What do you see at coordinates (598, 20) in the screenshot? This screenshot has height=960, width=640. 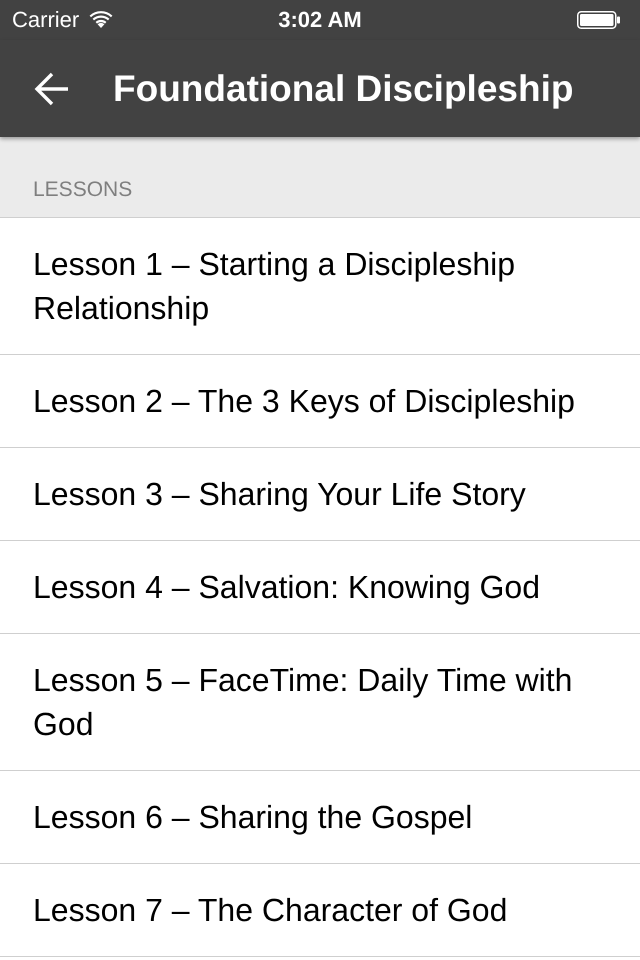 I see `battery-icon` at bounding box center [598, 20].